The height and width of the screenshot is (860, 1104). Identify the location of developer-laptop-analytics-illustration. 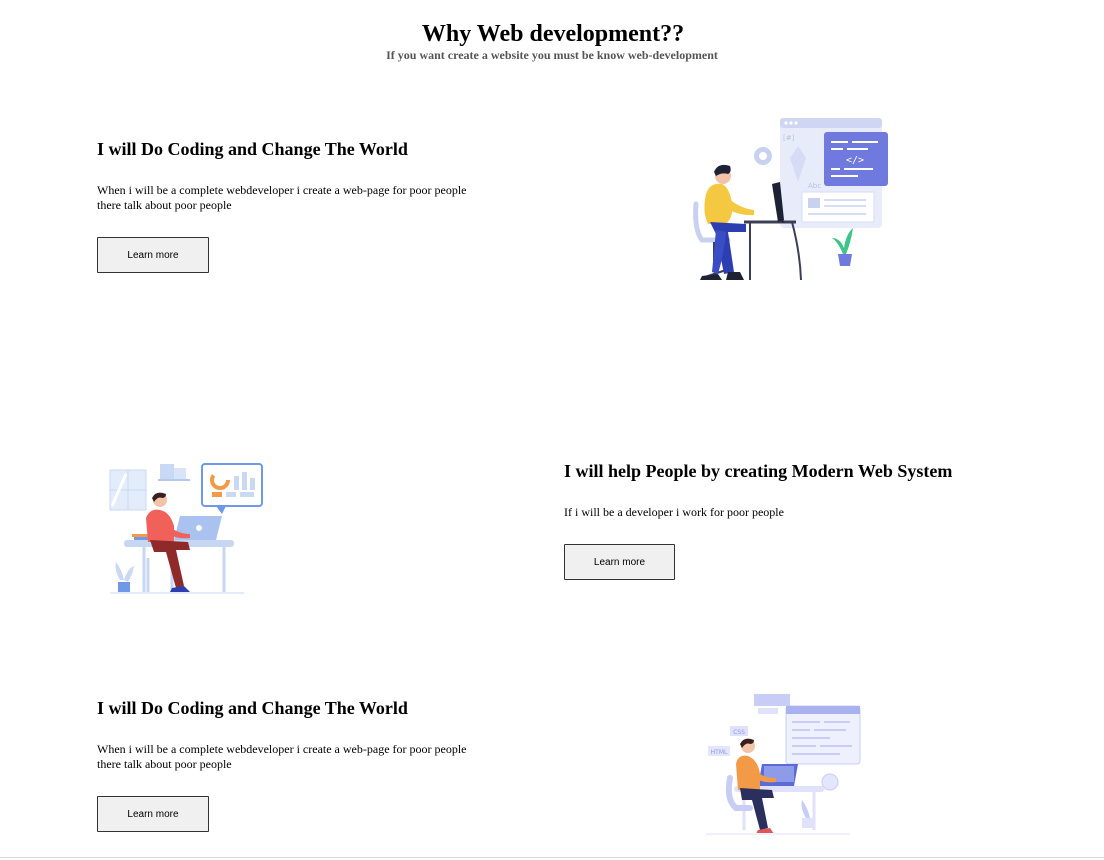
(186, 528).